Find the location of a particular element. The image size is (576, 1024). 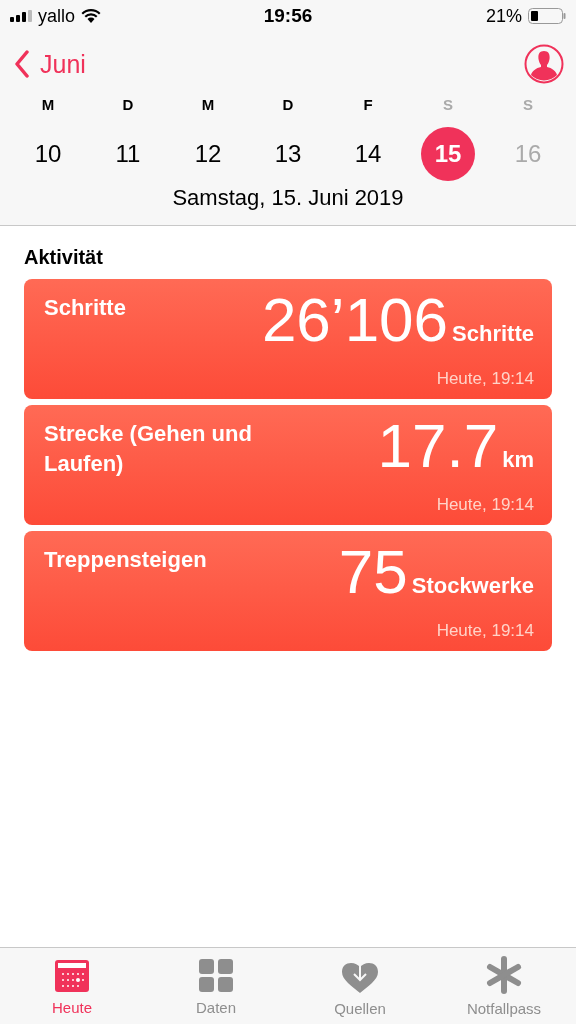

activity-card: Treppensteigen 75 Stockwerke Heute, 19:14 is located at coordinates (288, 591).